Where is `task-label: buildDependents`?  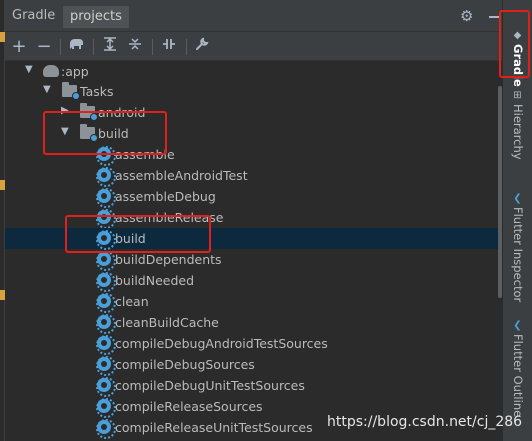
task-label: buildDependents is located at coordinates (168, 259).